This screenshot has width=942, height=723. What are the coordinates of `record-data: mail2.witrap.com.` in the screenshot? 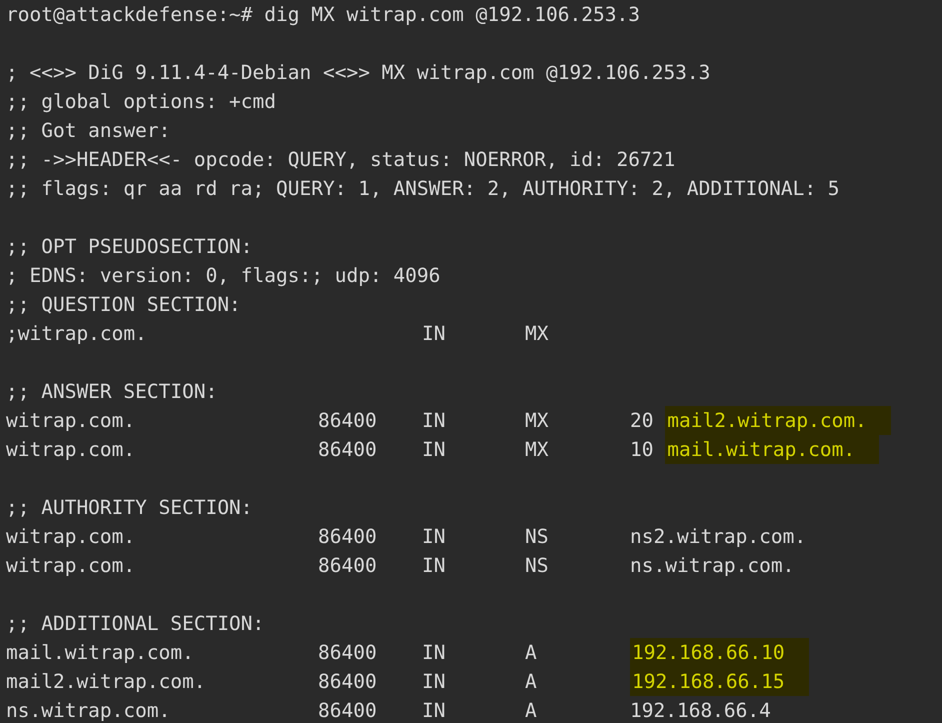 It's located at (778, 420).